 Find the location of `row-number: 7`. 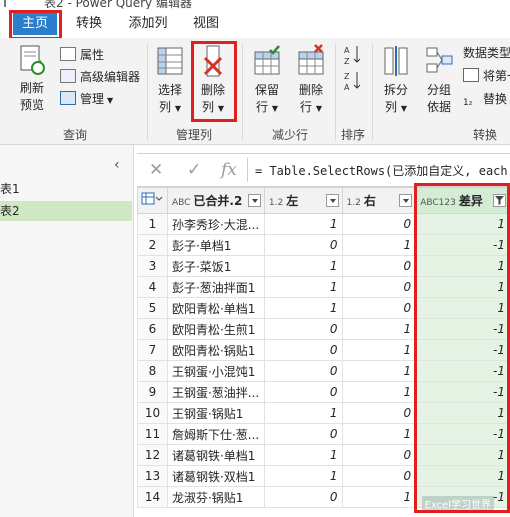

row-number: 7 is located at coordinates (152, 350).